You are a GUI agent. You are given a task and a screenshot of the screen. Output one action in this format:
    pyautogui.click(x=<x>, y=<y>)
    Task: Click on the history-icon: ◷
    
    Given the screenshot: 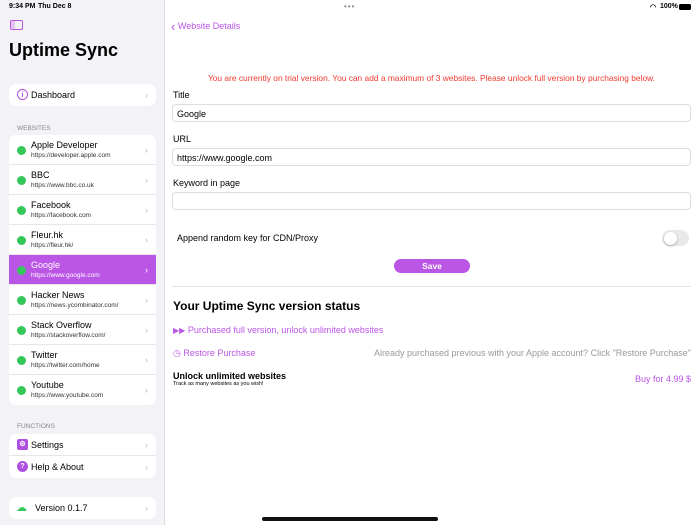 What is the action you would take?
    pyautogui.click(x=177, y=353)
    